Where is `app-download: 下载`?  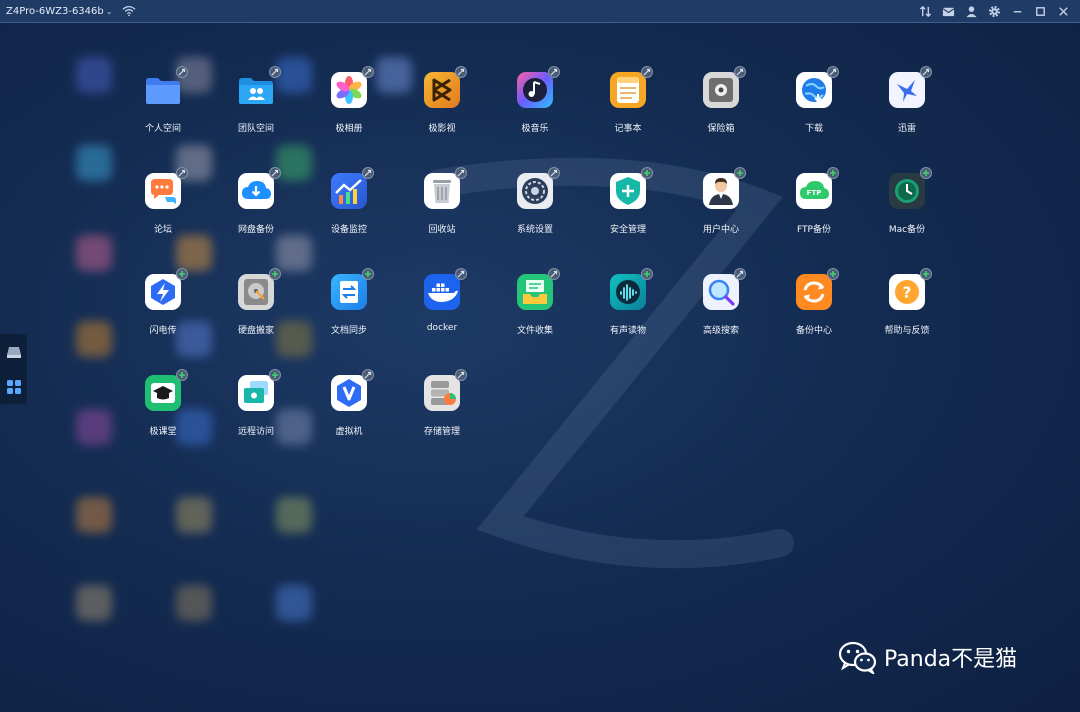
app-download: 下载 is located at coordinates (814, 109).